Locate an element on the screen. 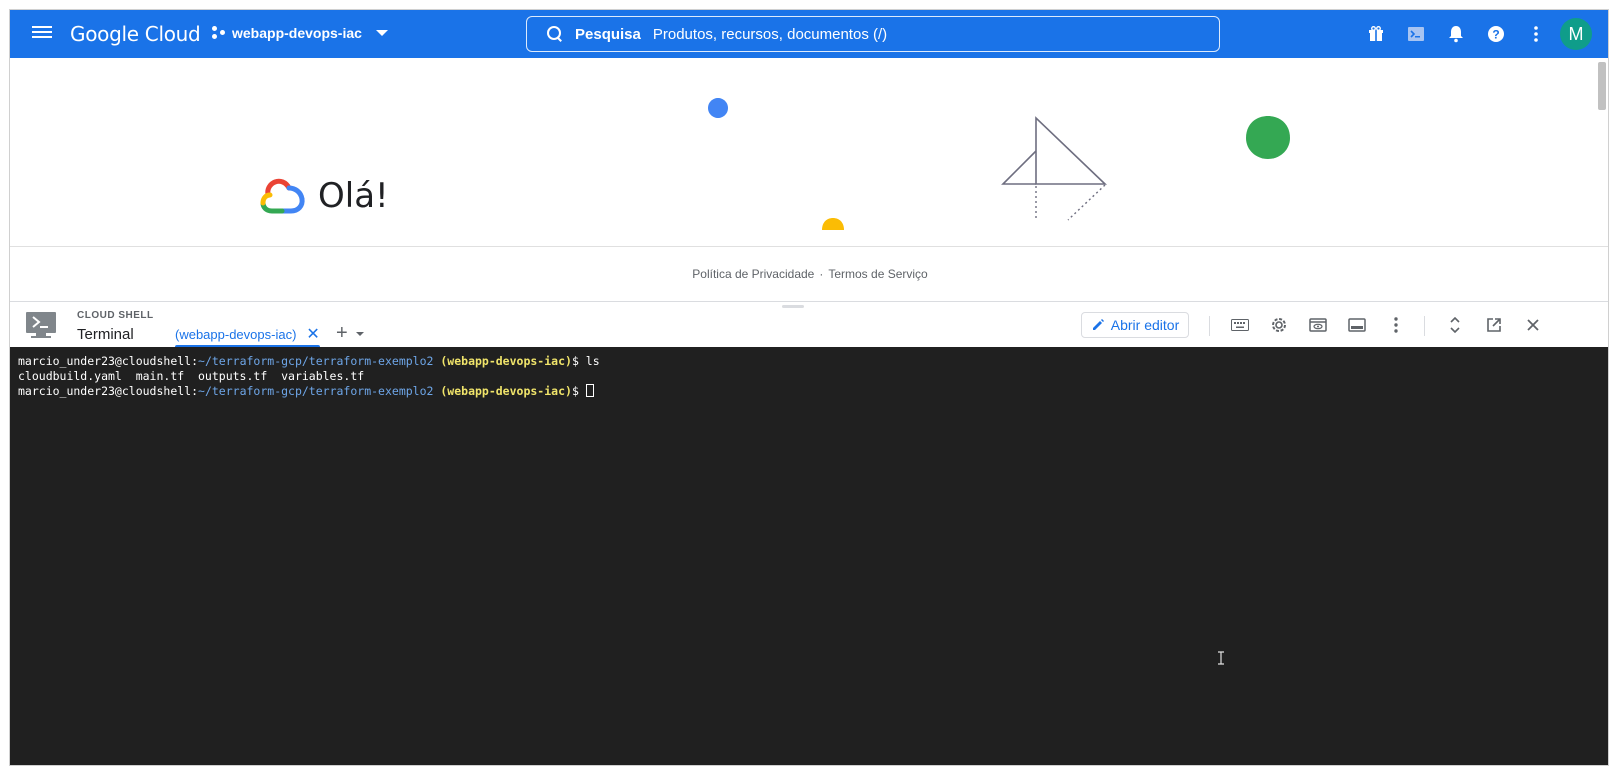  project-selector: webapp-devops-iac is located at coordinates (300, 33).